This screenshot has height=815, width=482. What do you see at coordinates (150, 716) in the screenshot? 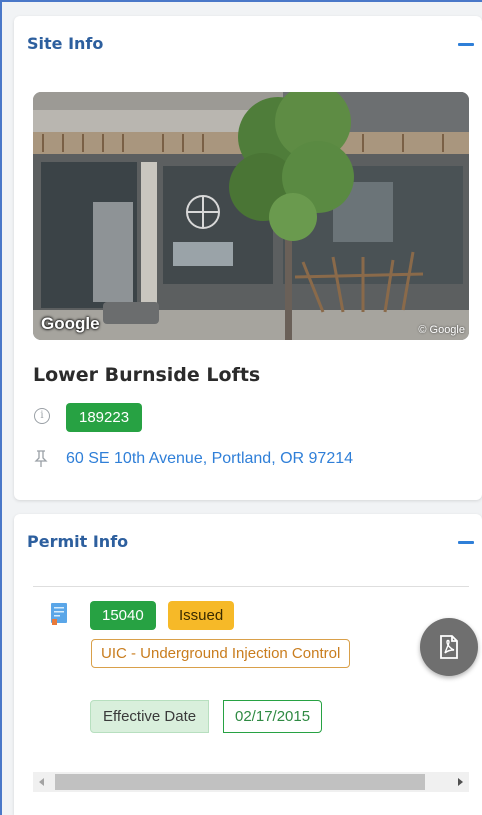
I see `effective-date-label: Effective Date` at bounding box center [150, 716].